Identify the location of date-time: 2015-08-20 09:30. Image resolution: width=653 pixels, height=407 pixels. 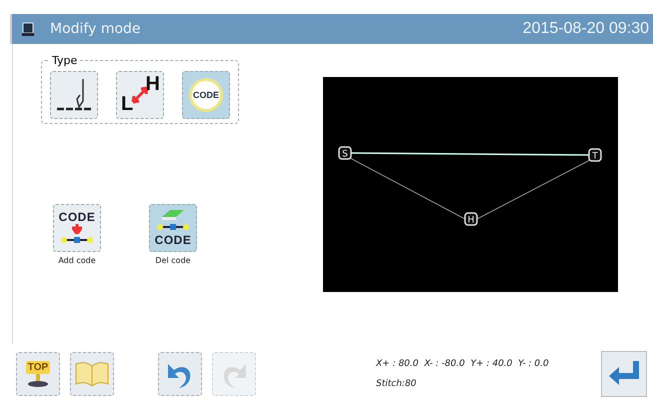
(585, 29).